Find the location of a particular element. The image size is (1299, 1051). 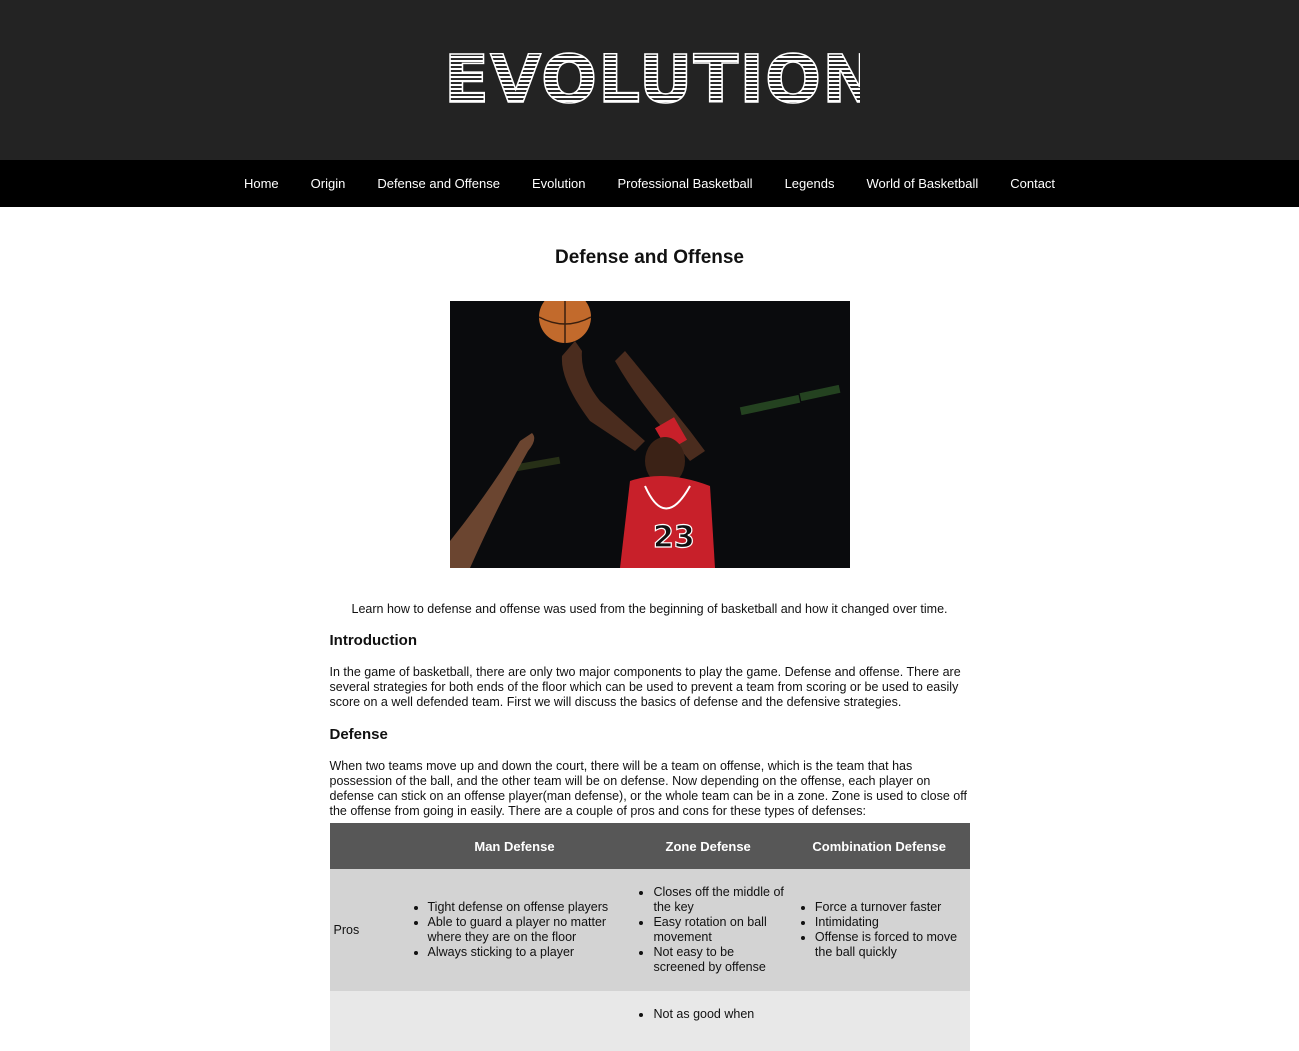

nav-item-contact: Contact is located at coordinates (1032, 183).